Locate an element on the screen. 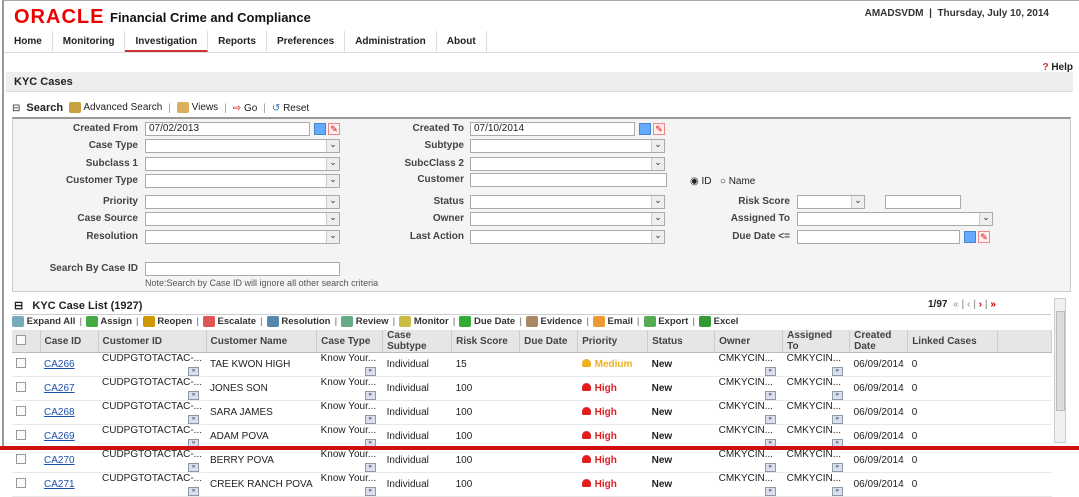 This screenshot has height=497, width=1079. prev-page-icon: ‹ is located at coordinates (968, 304).